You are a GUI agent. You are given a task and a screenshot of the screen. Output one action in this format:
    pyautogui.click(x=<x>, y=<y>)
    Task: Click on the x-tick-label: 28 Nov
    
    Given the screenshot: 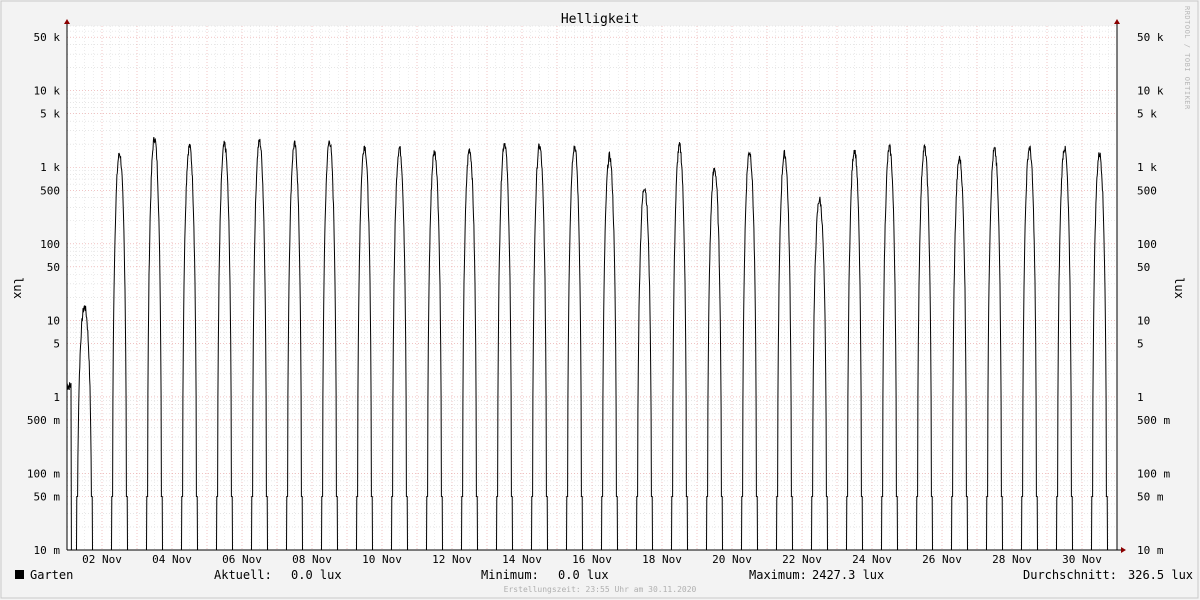 What is the action you would take?
    pyautogui.click(x=1012, y=559)
    